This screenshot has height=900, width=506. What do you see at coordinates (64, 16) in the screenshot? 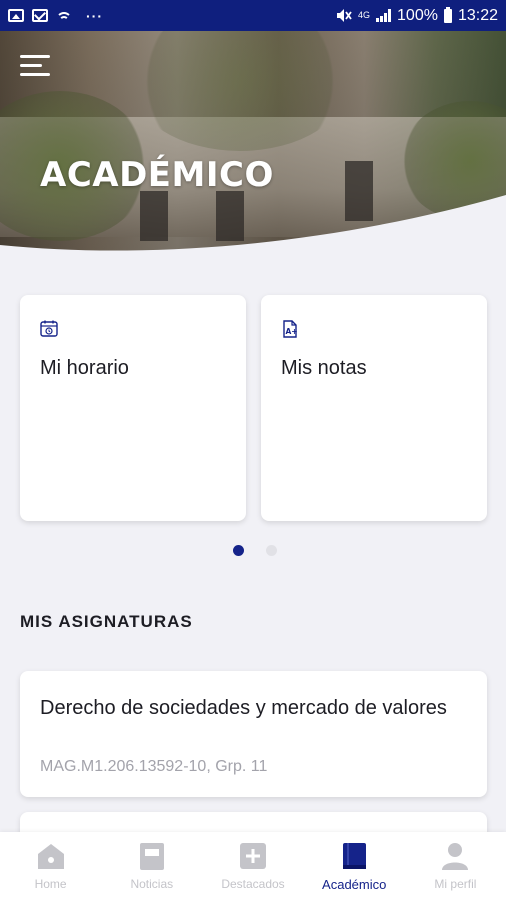
I see `wifi-calling-icon` at bounding box center [64, 16].